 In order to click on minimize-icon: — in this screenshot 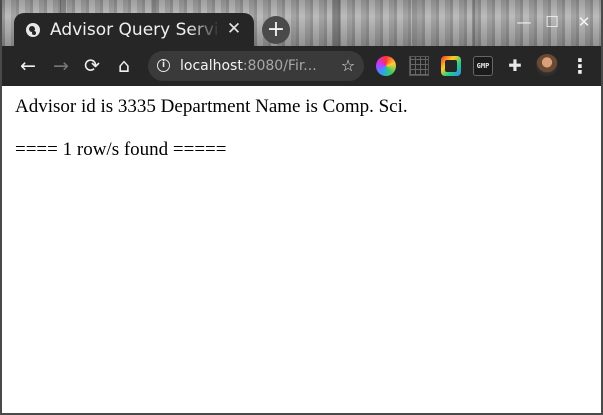, I will do `click(524, 22)`.